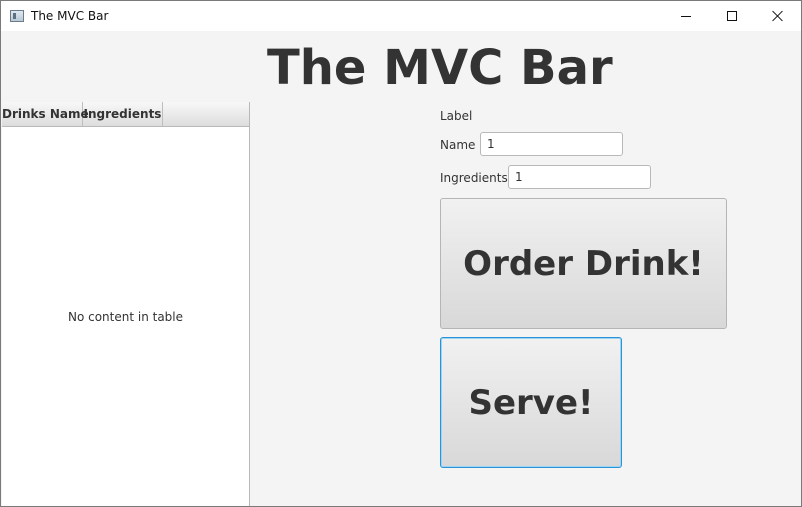 The width and height of the screenshot is (802, 507). What do you see at coordinates (123, 114) in the screenshot?
I see `ingredients-column-header: Ingredients` at bounding box center [123, 114].